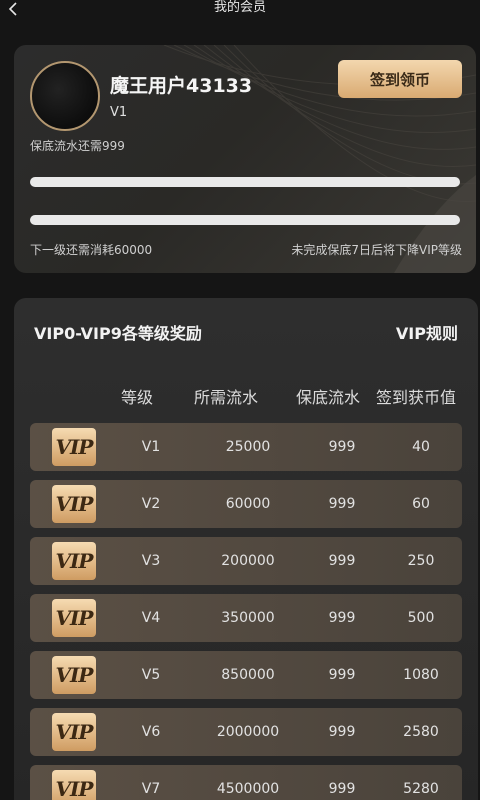 The width and height of the screenshot is (480, 800). I want to click on cell-signin-coins: 5280, so click(421, 789).